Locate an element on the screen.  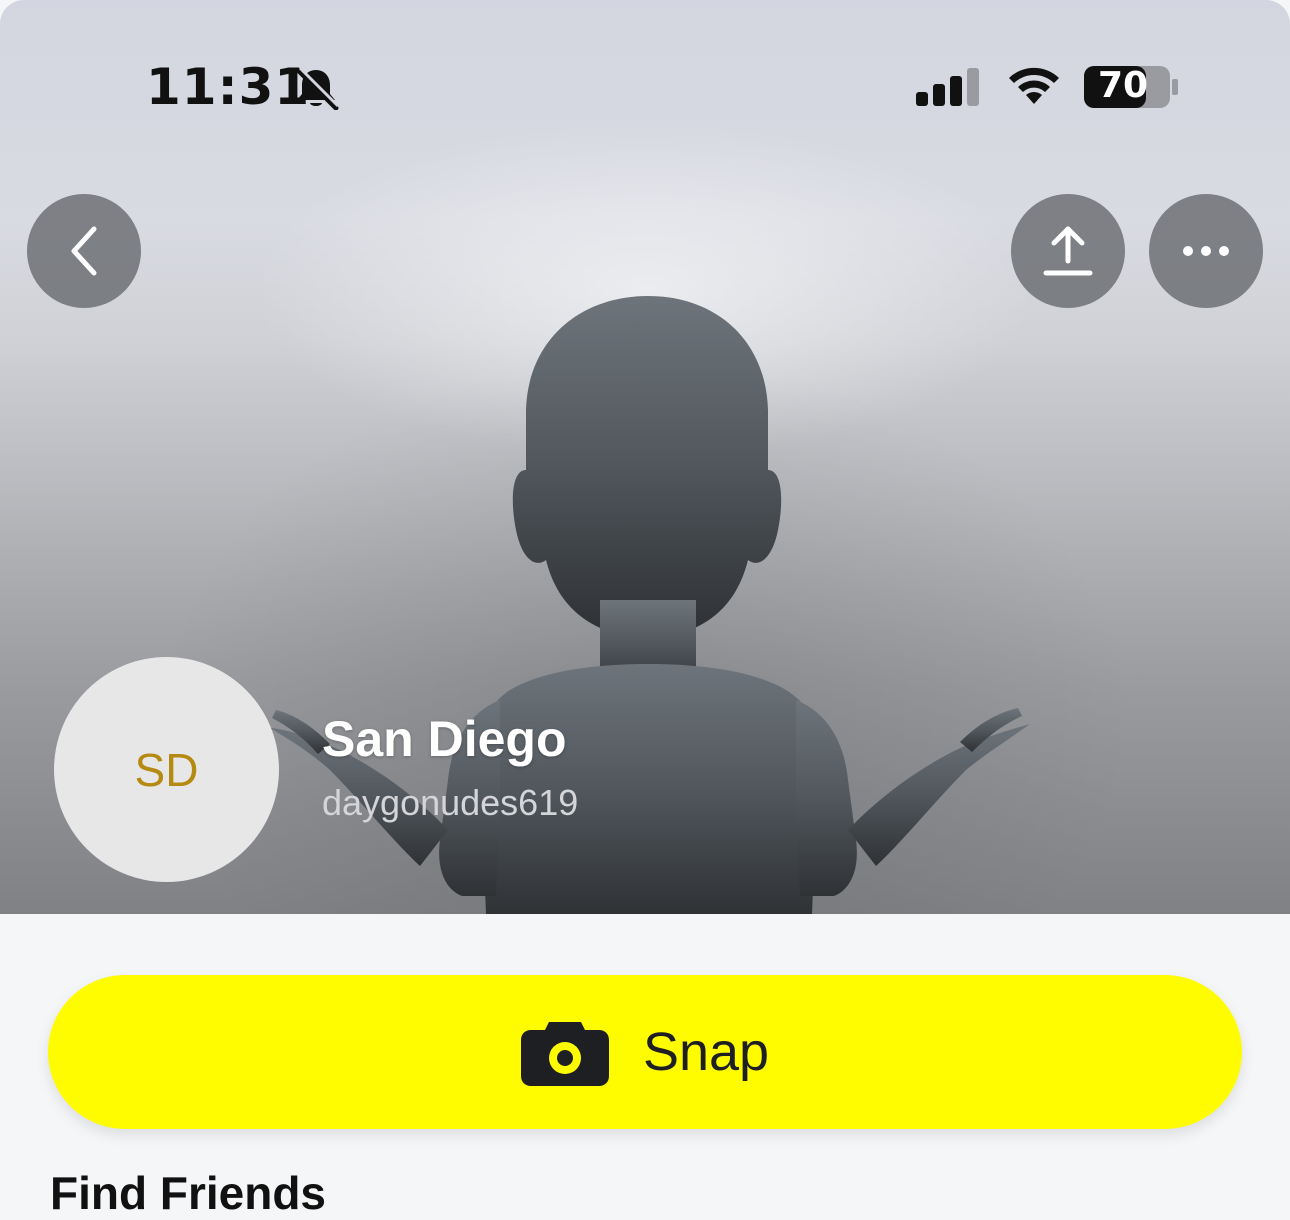
snap-button: Snap is located at coordinates (645, 1052).